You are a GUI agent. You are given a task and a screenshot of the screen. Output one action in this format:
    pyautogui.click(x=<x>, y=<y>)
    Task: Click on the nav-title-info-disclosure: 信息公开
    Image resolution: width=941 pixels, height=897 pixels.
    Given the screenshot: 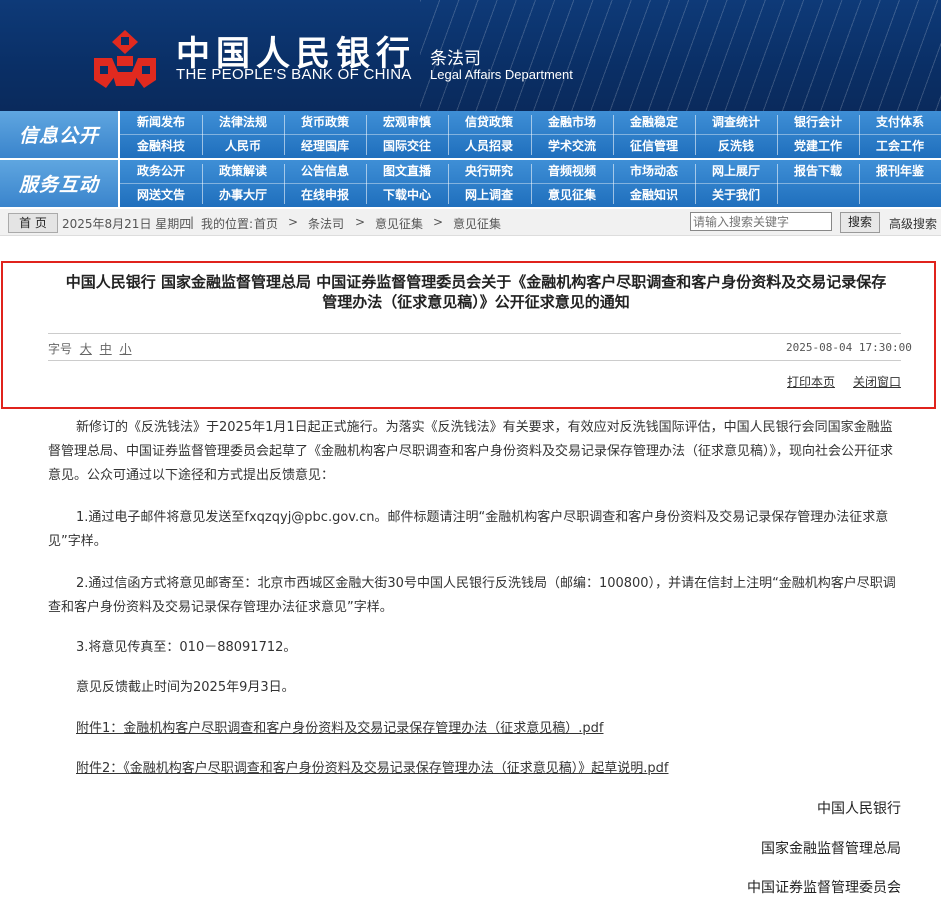 What is the action you would take?
    pyautogui.click(x=59, y=134)
    